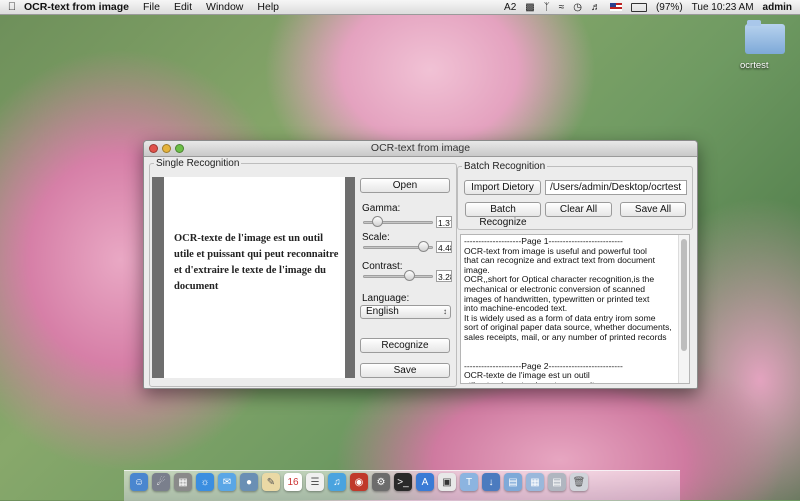 This screenshot has width=800, height=501. What do you see at coordinates (562, 7) in the screenshot?
I see `wifi-icon: ≈` at bounding box center [562, 7].